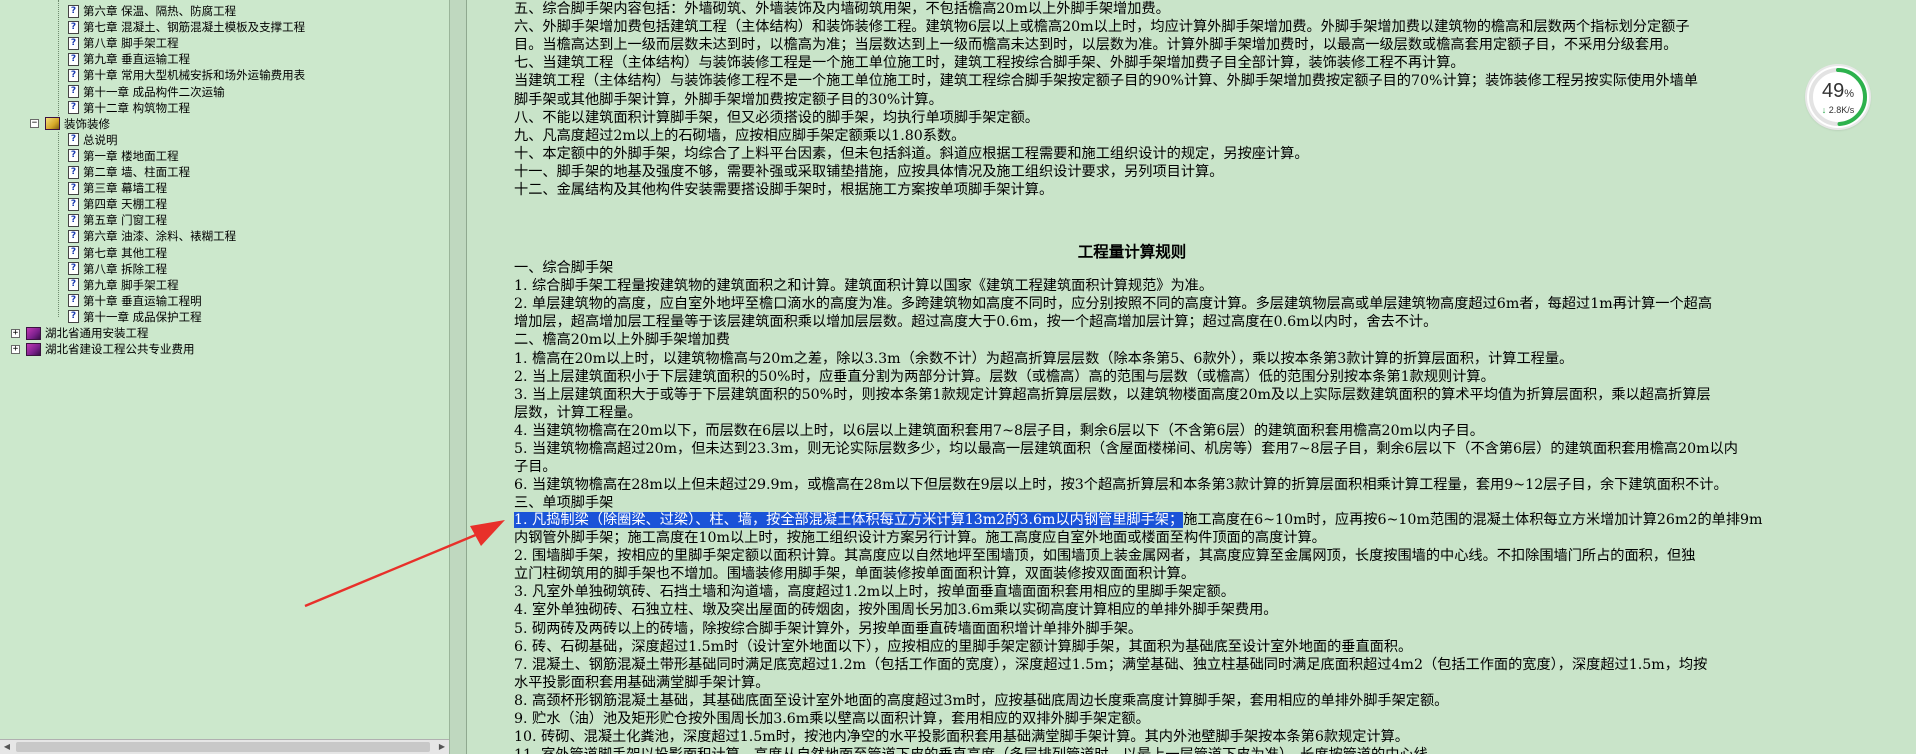  I want to click on tree-item-label: 第七章 其他工程, so click(125, 252).